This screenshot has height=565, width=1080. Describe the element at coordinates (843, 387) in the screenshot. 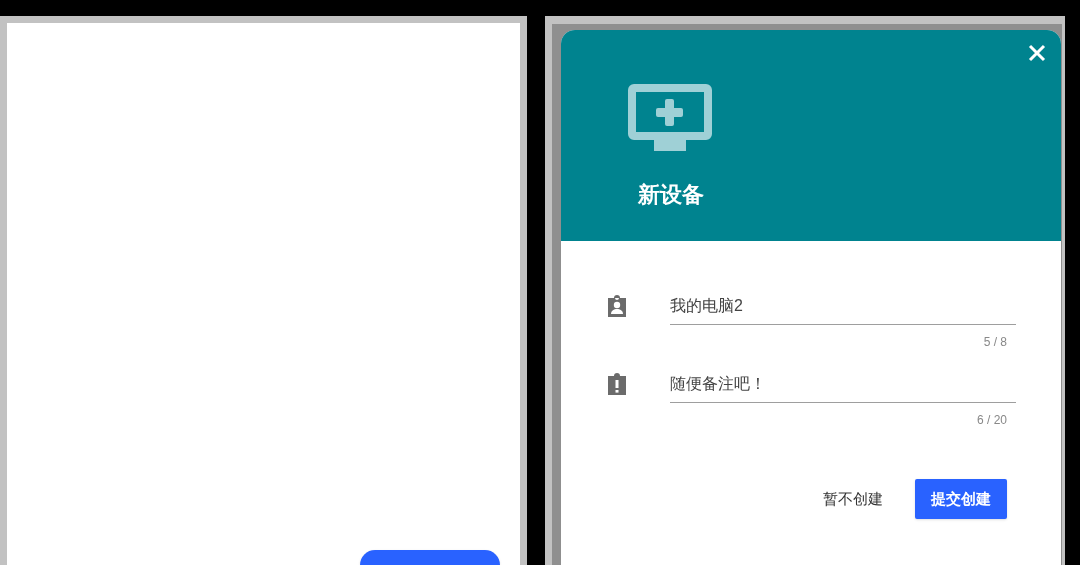

I see `text-field: 随便备注吧！` at that location.